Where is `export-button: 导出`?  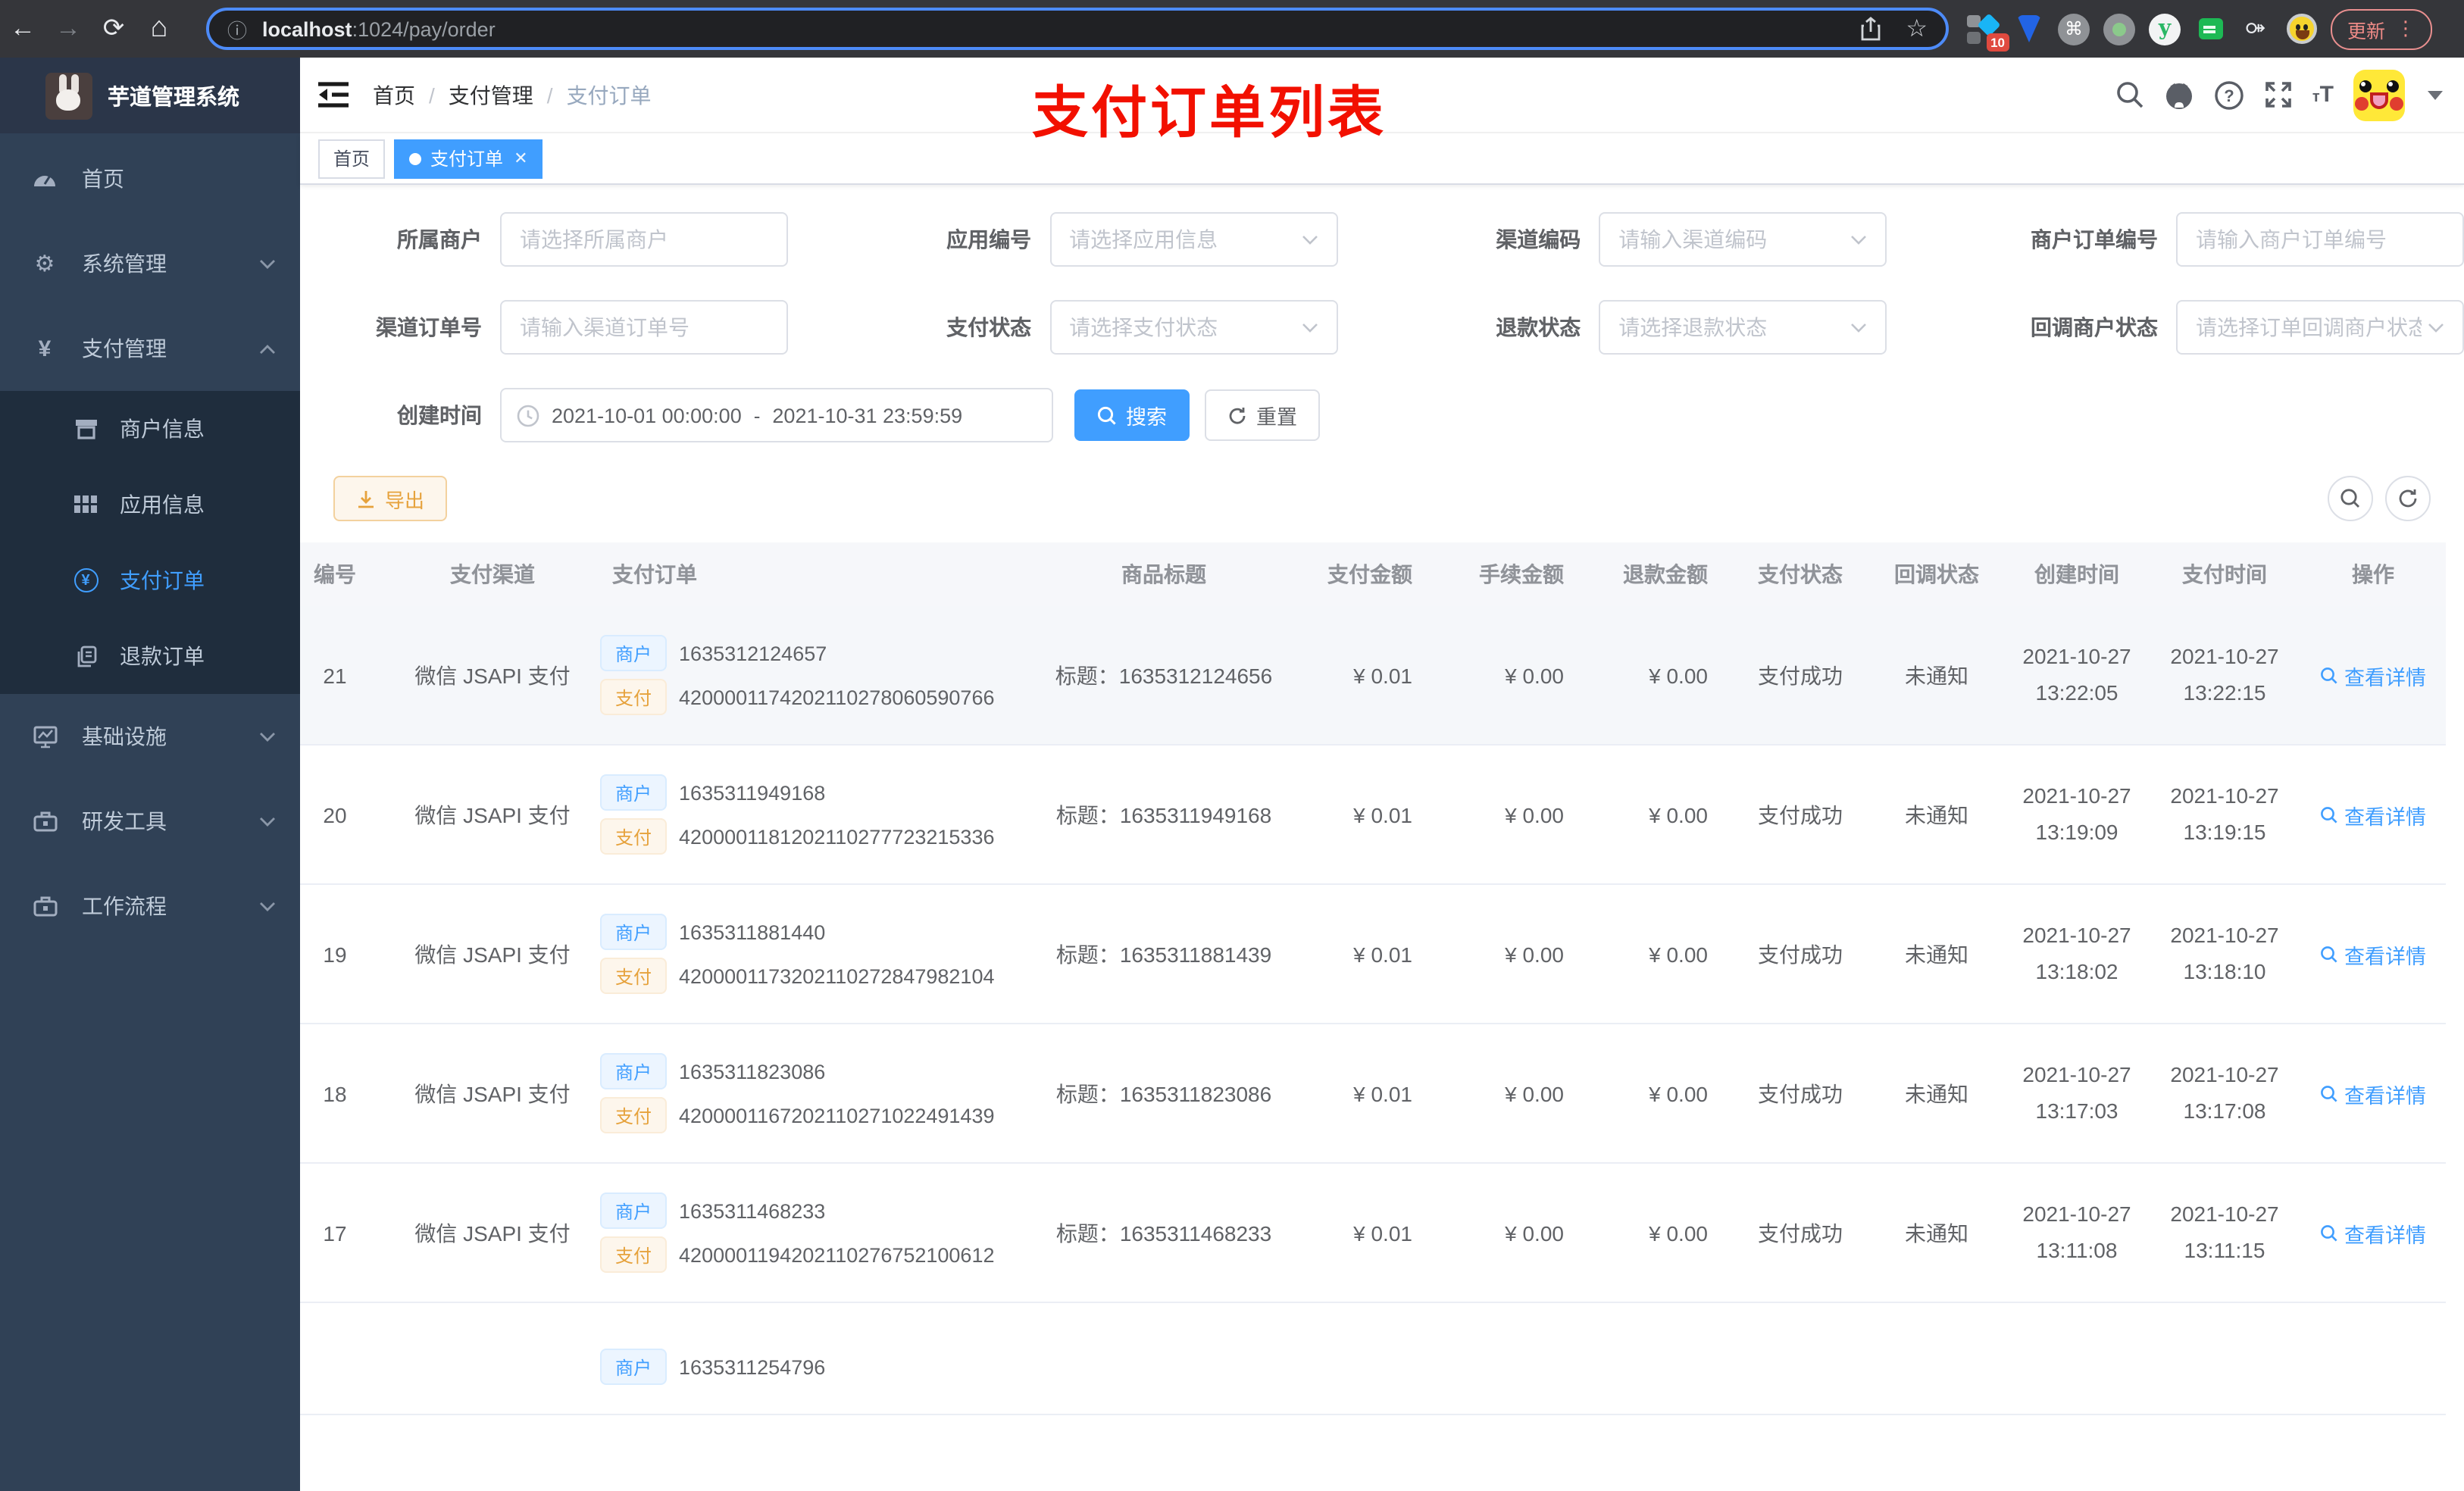
export-button: 导出 is located at coordinates (390, 498).